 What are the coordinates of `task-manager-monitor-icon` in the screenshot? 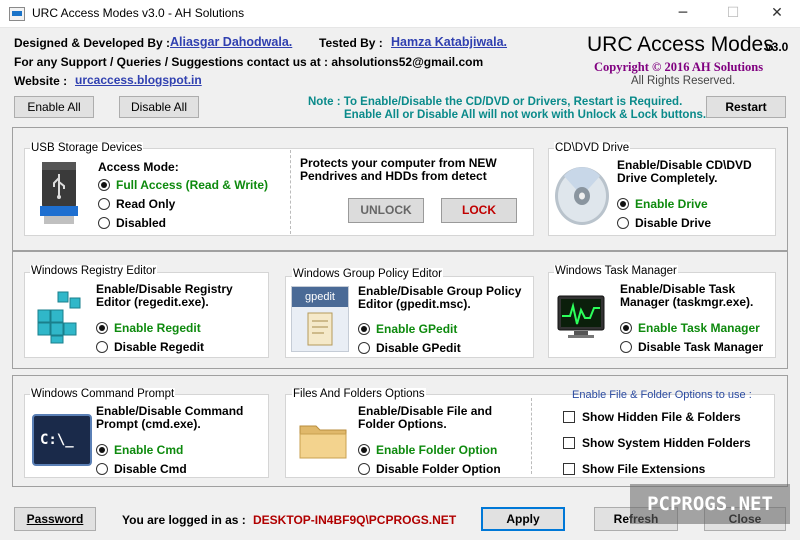 It's located at (581, 316).